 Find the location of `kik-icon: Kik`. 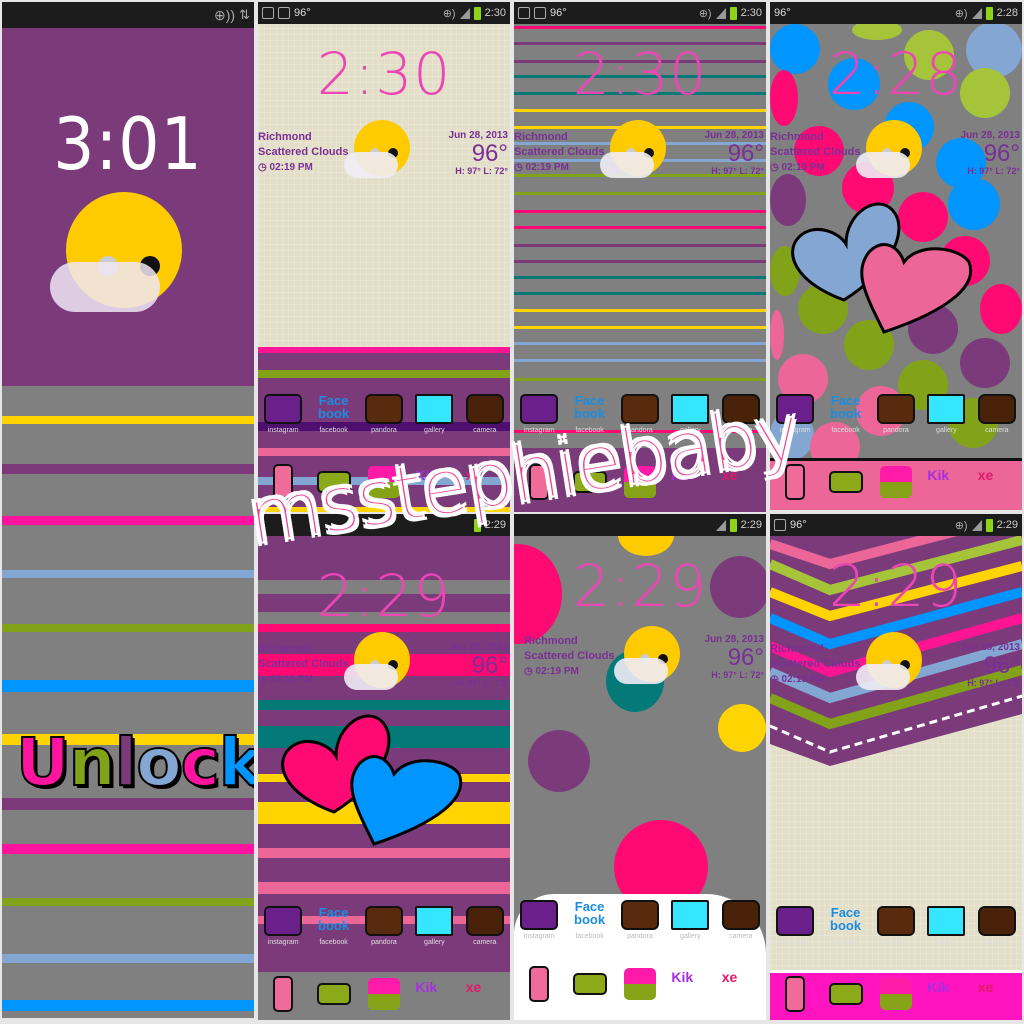

kik-icon: Kik is located at coordinates (938, 987).